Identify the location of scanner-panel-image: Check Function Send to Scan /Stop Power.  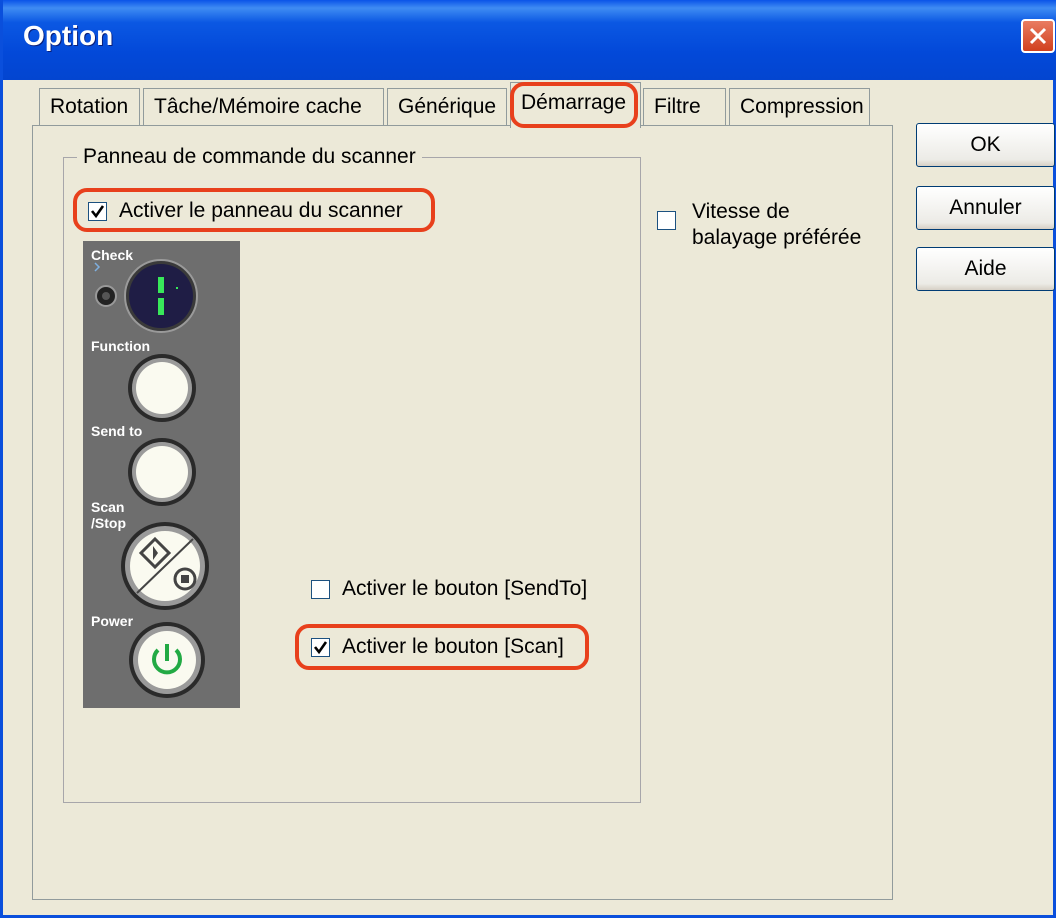
(161, 474).